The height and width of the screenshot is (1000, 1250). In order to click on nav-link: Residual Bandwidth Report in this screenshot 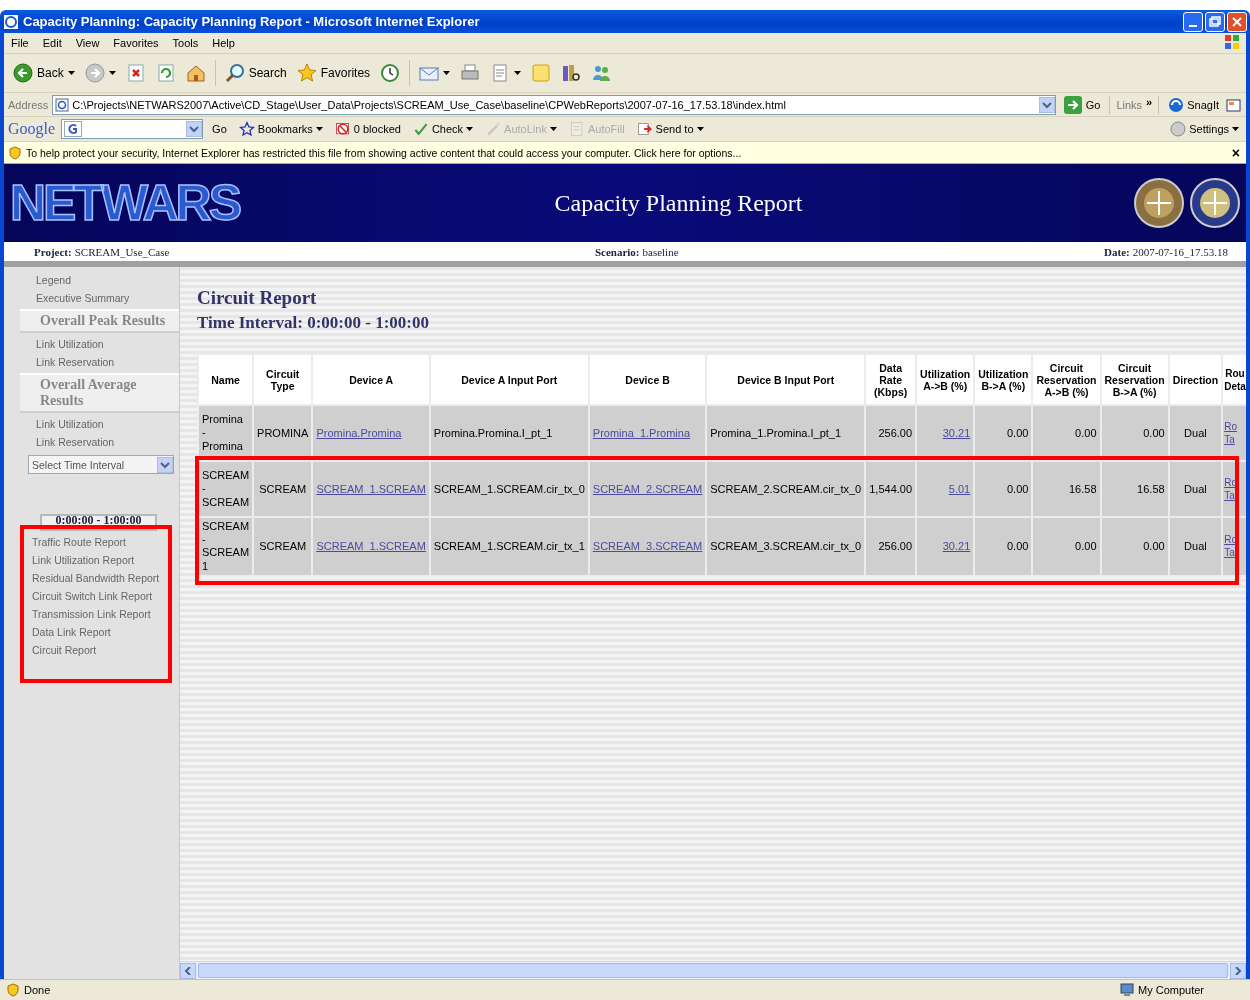, I will do `click(99, 578)`.